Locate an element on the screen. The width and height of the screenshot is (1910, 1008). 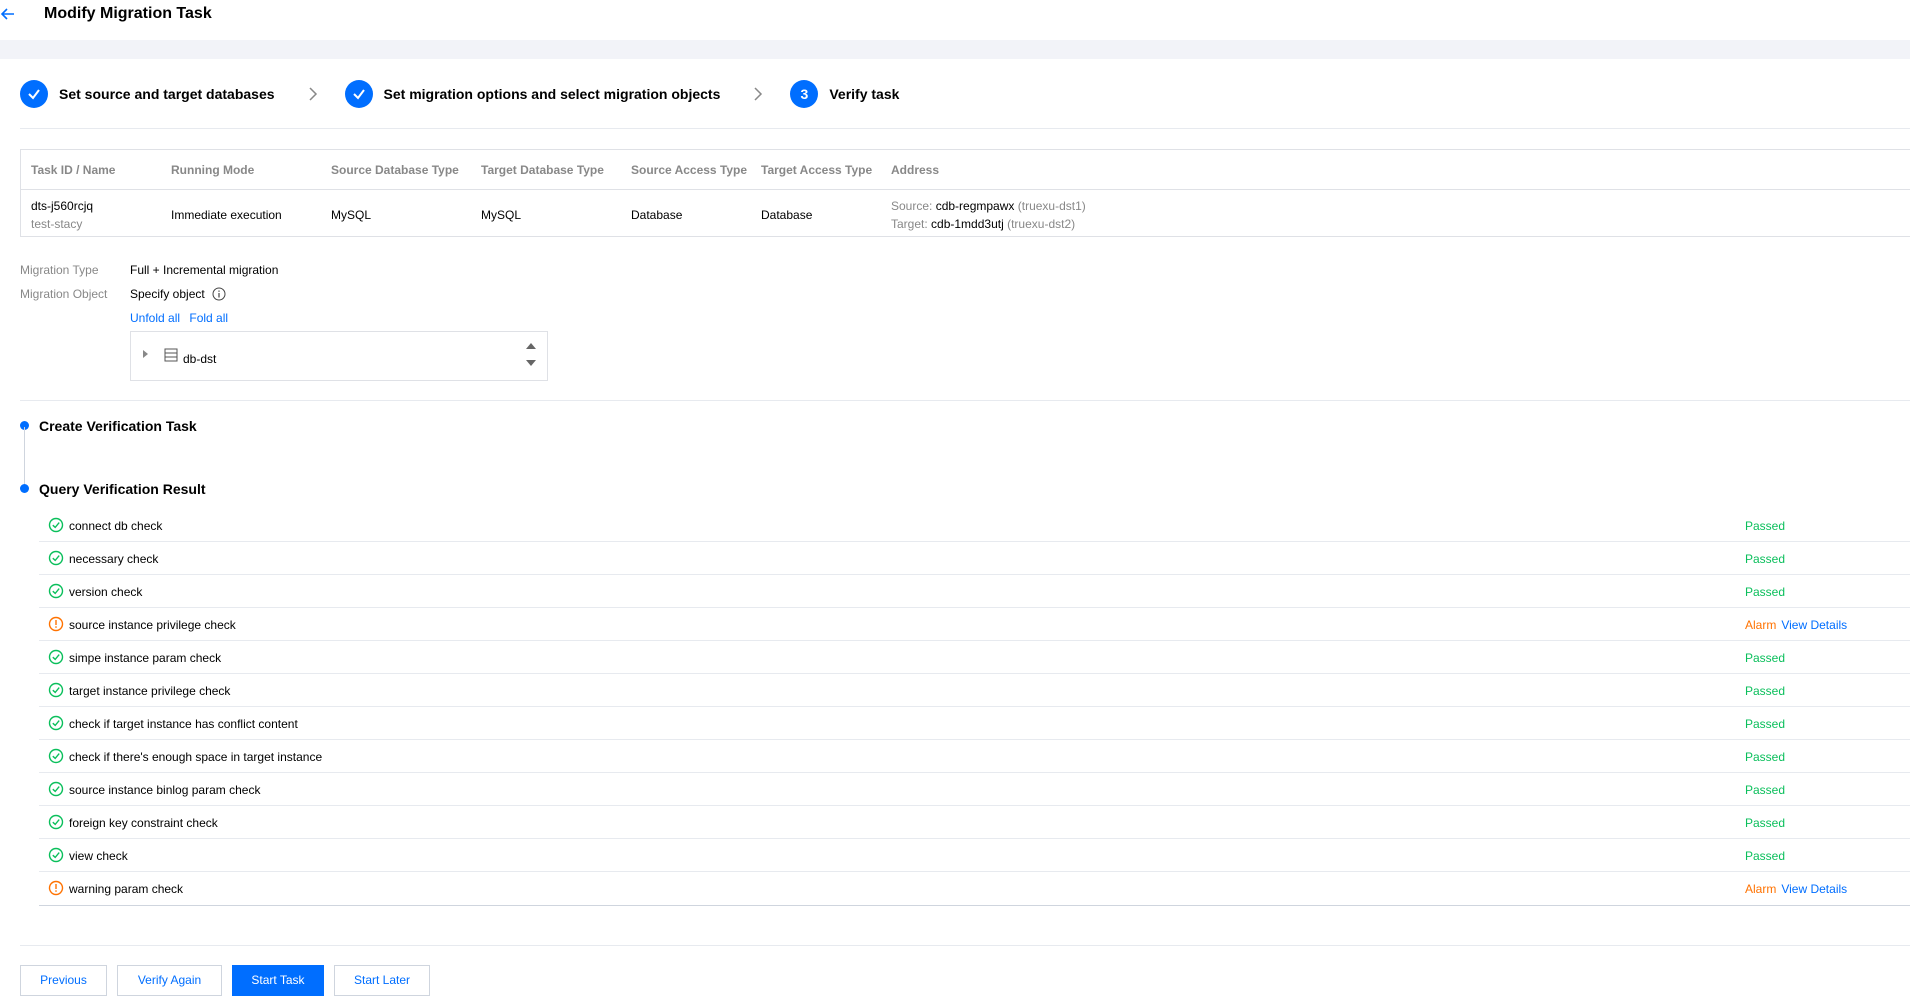
scroll-up-arrow-icon is located at coordinates (531, 346).